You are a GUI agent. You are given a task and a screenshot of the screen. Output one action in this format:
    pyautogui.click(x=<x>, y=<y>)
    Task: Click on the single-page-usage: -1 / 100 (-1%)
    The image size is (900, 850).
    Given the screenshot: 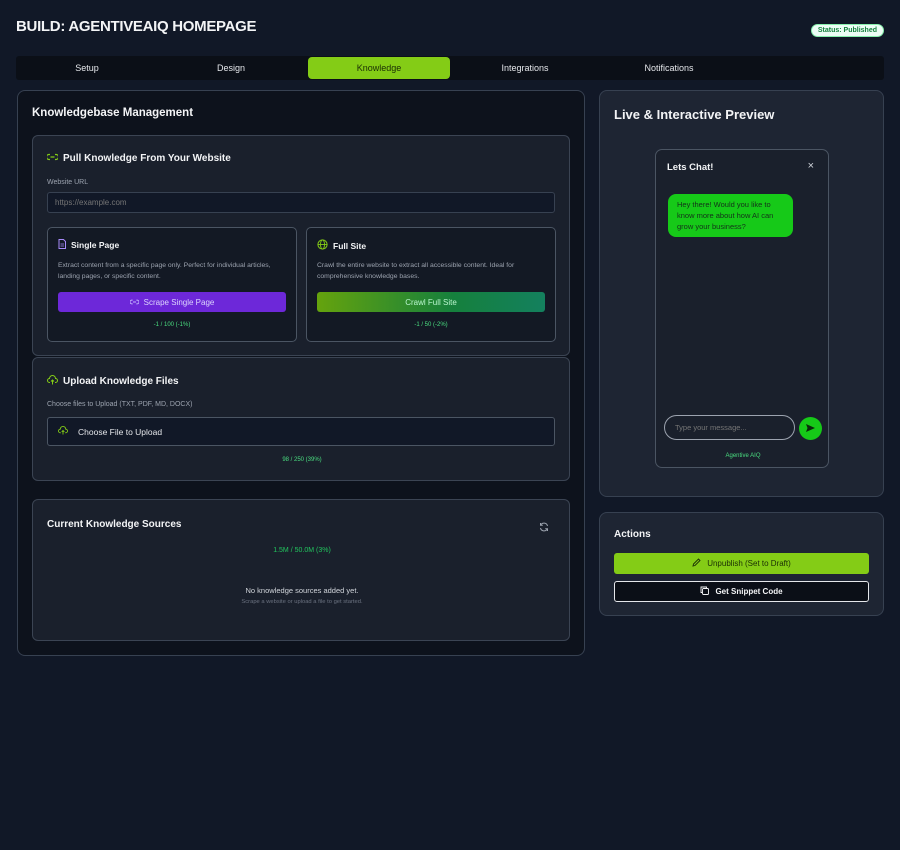 What is the action you would take?
    pyautogui.click(x=172, y=325)
    